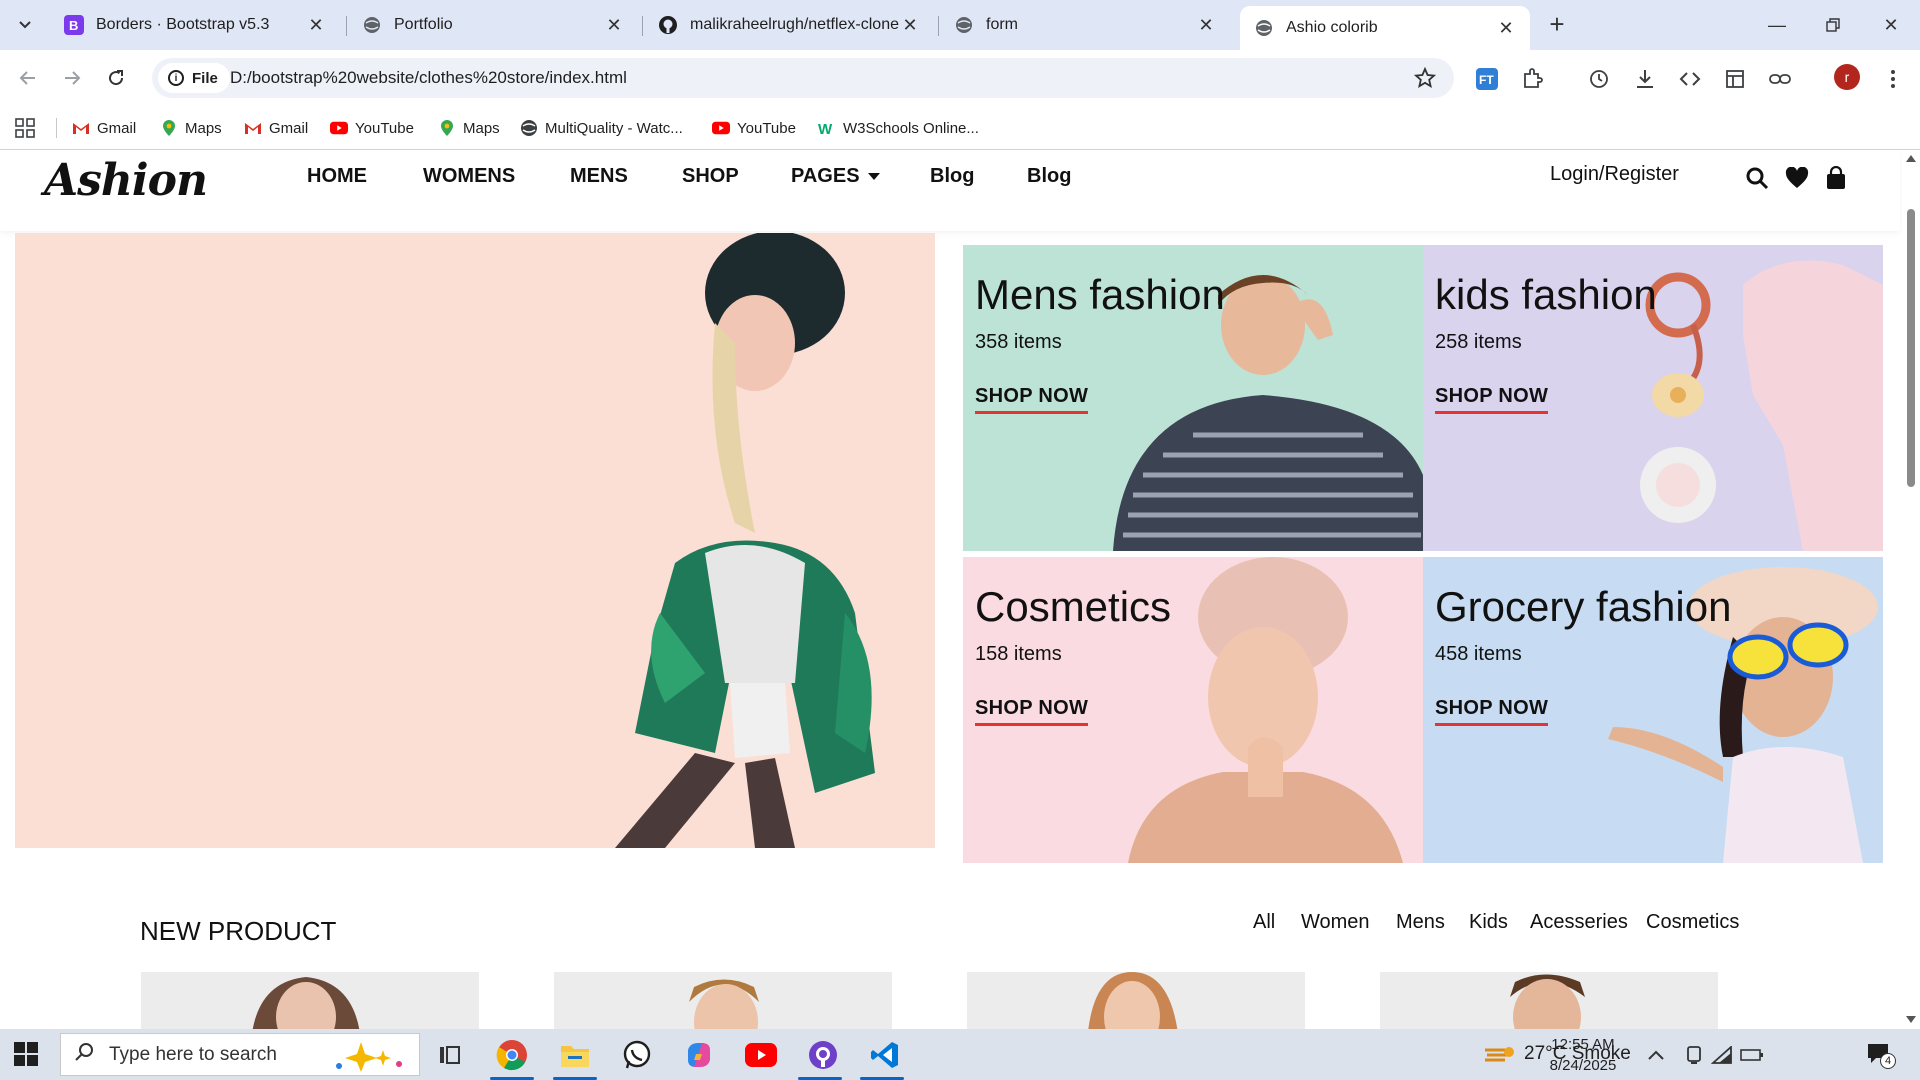 Image resolution: width=1920 pixels, height=1080 pixels. Describe the element at coordinates (1557, 25) in the screenshot. I see `new-tab-button: +` at that location.